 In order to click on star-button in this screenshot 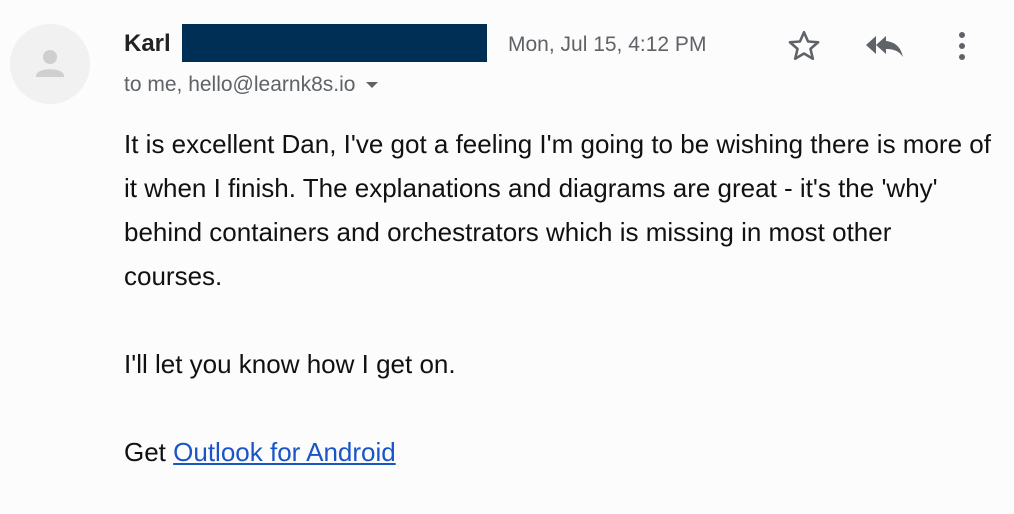, I will do `click(804, 46)`.